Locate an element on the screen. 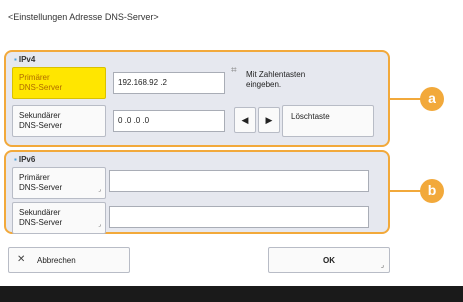 This screenshot has height=302, width=463. ipv4-primary-dns-button: Primärer DNS-Server is located at coordinates (59, 83).